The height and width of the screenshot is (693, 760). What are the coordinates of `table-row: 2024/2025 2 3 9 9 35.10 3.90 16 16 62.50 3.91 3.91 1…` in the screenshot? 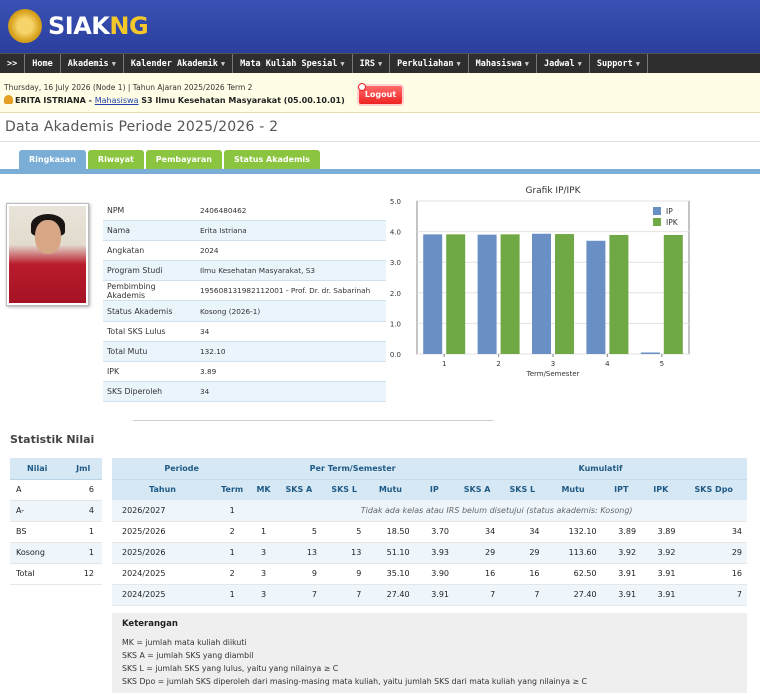 It's located at (429, 574).